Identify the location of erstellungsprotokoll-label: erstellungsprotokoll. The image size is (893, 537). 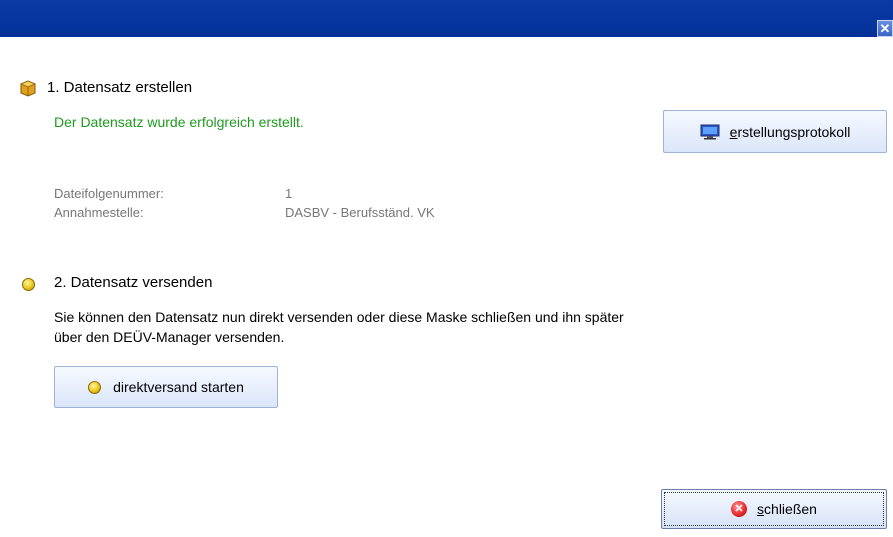
(790, 131).